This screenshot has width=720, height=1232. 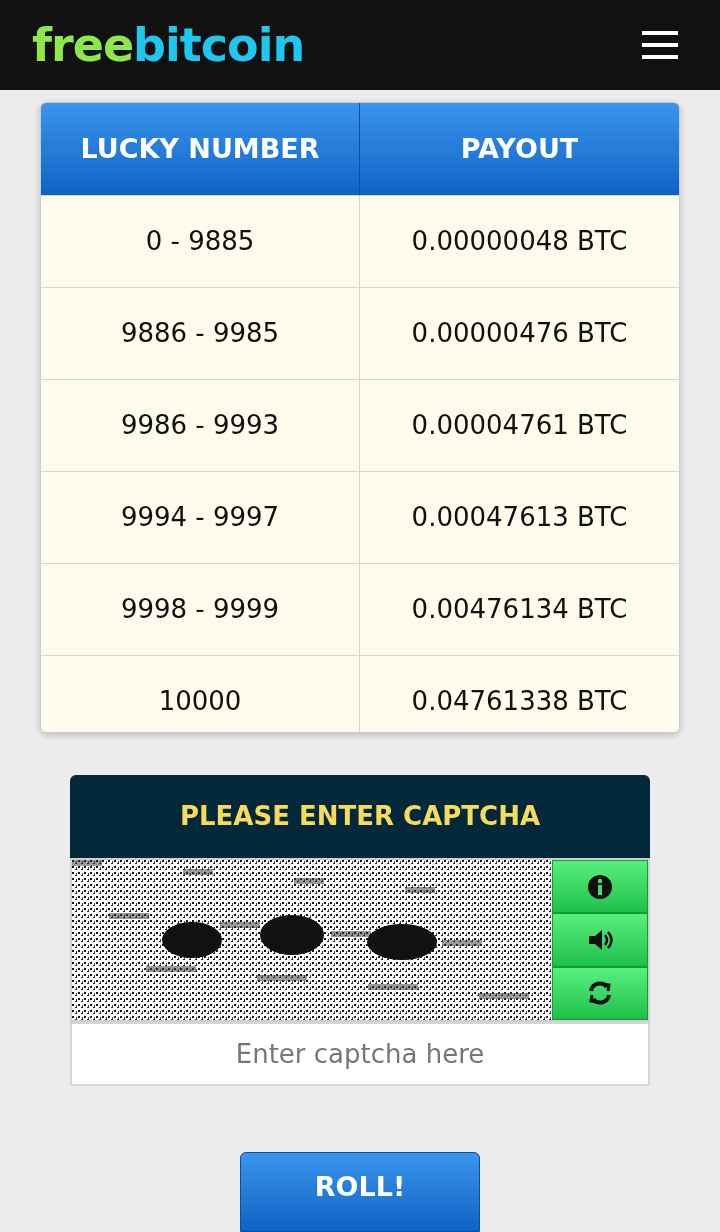 I want to click on captcha-field: Enter captcha here, so click(x=360, y=1054).